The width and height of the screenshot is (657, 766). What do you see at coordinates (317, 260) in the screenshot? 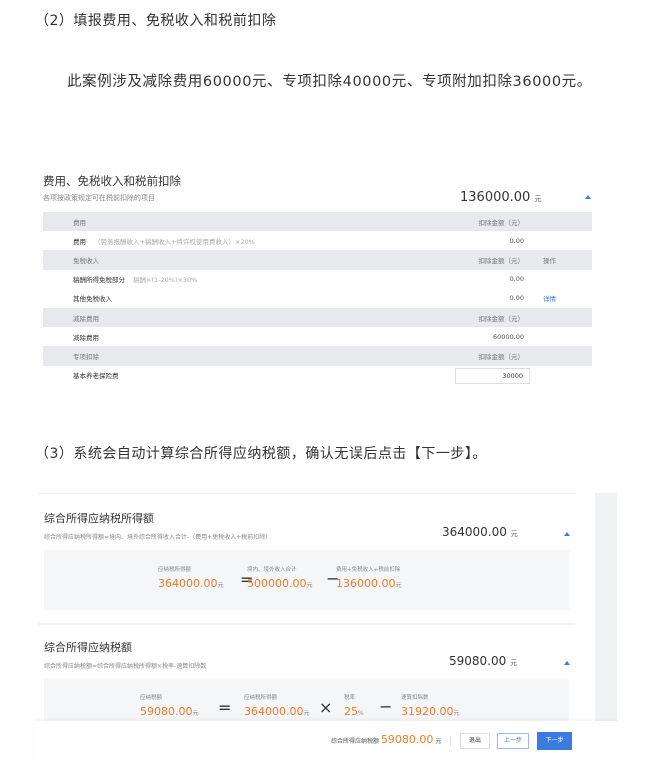
I see `table-section-header: 免税收入 扣除金额（元） 操作` at bounding box center [317, 260].